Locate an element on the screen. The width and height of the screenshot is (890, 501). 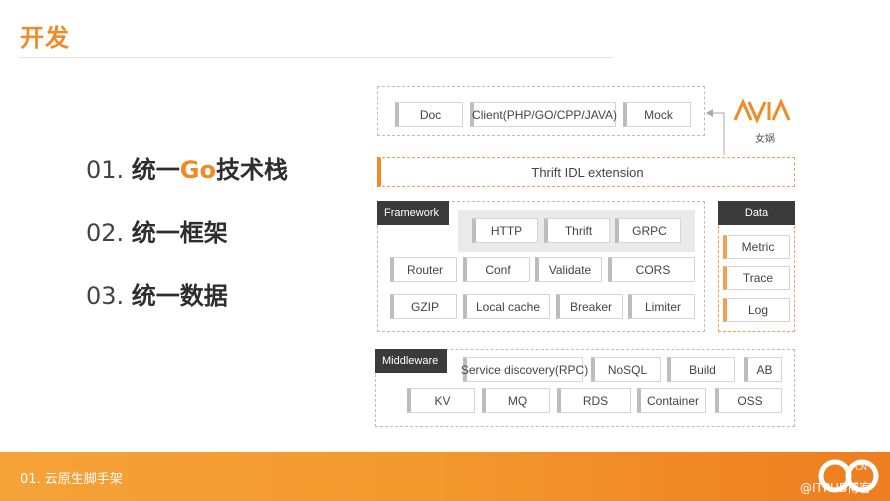
cors-box: CORS is located at coordinates (651, 269).